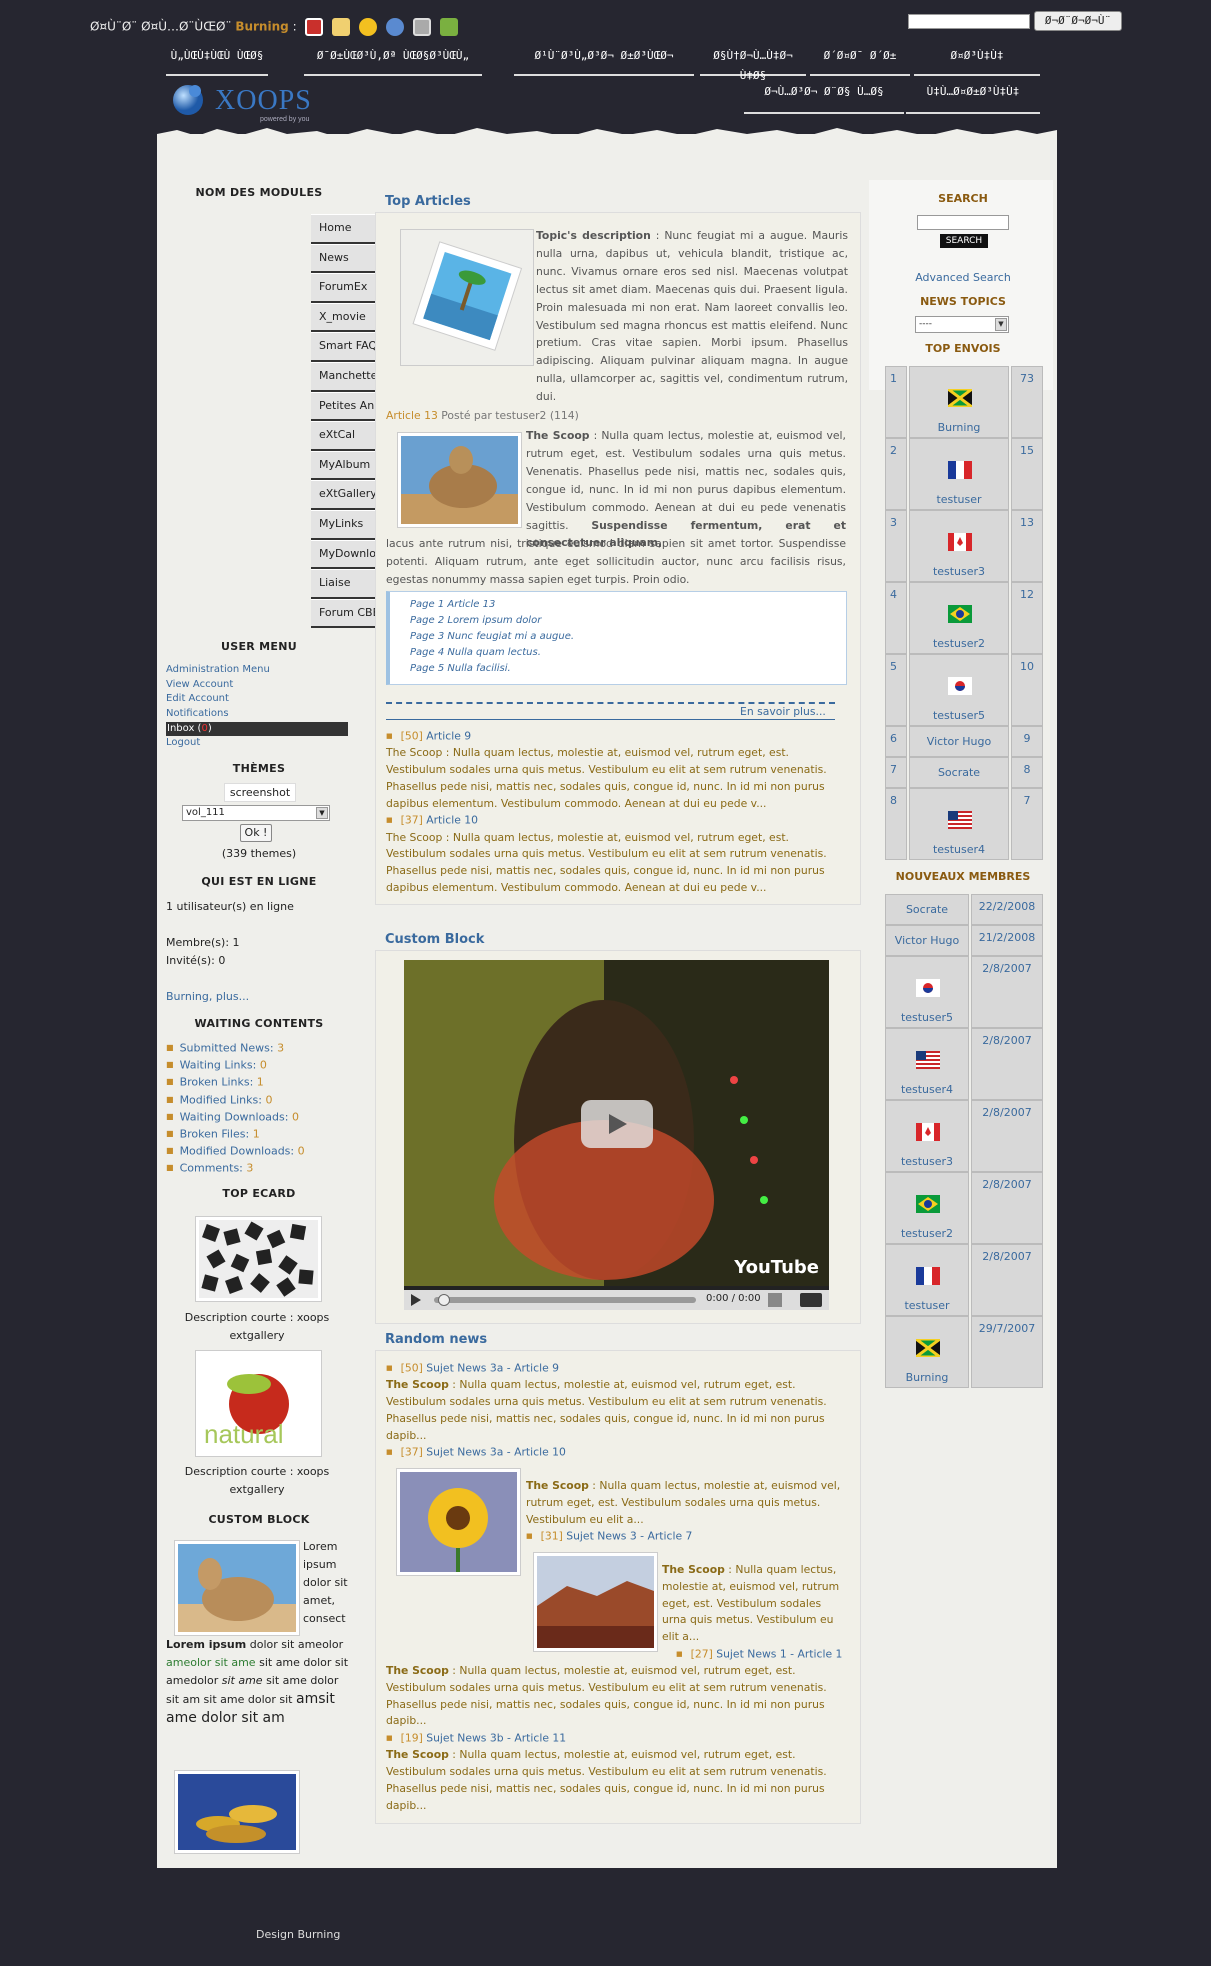 This screenshot has width=1211, height=1966. Describe the element at coordinates (235, 1065) in the screenshot. I see `waiting-item: Waiting Links: 0` at that location.